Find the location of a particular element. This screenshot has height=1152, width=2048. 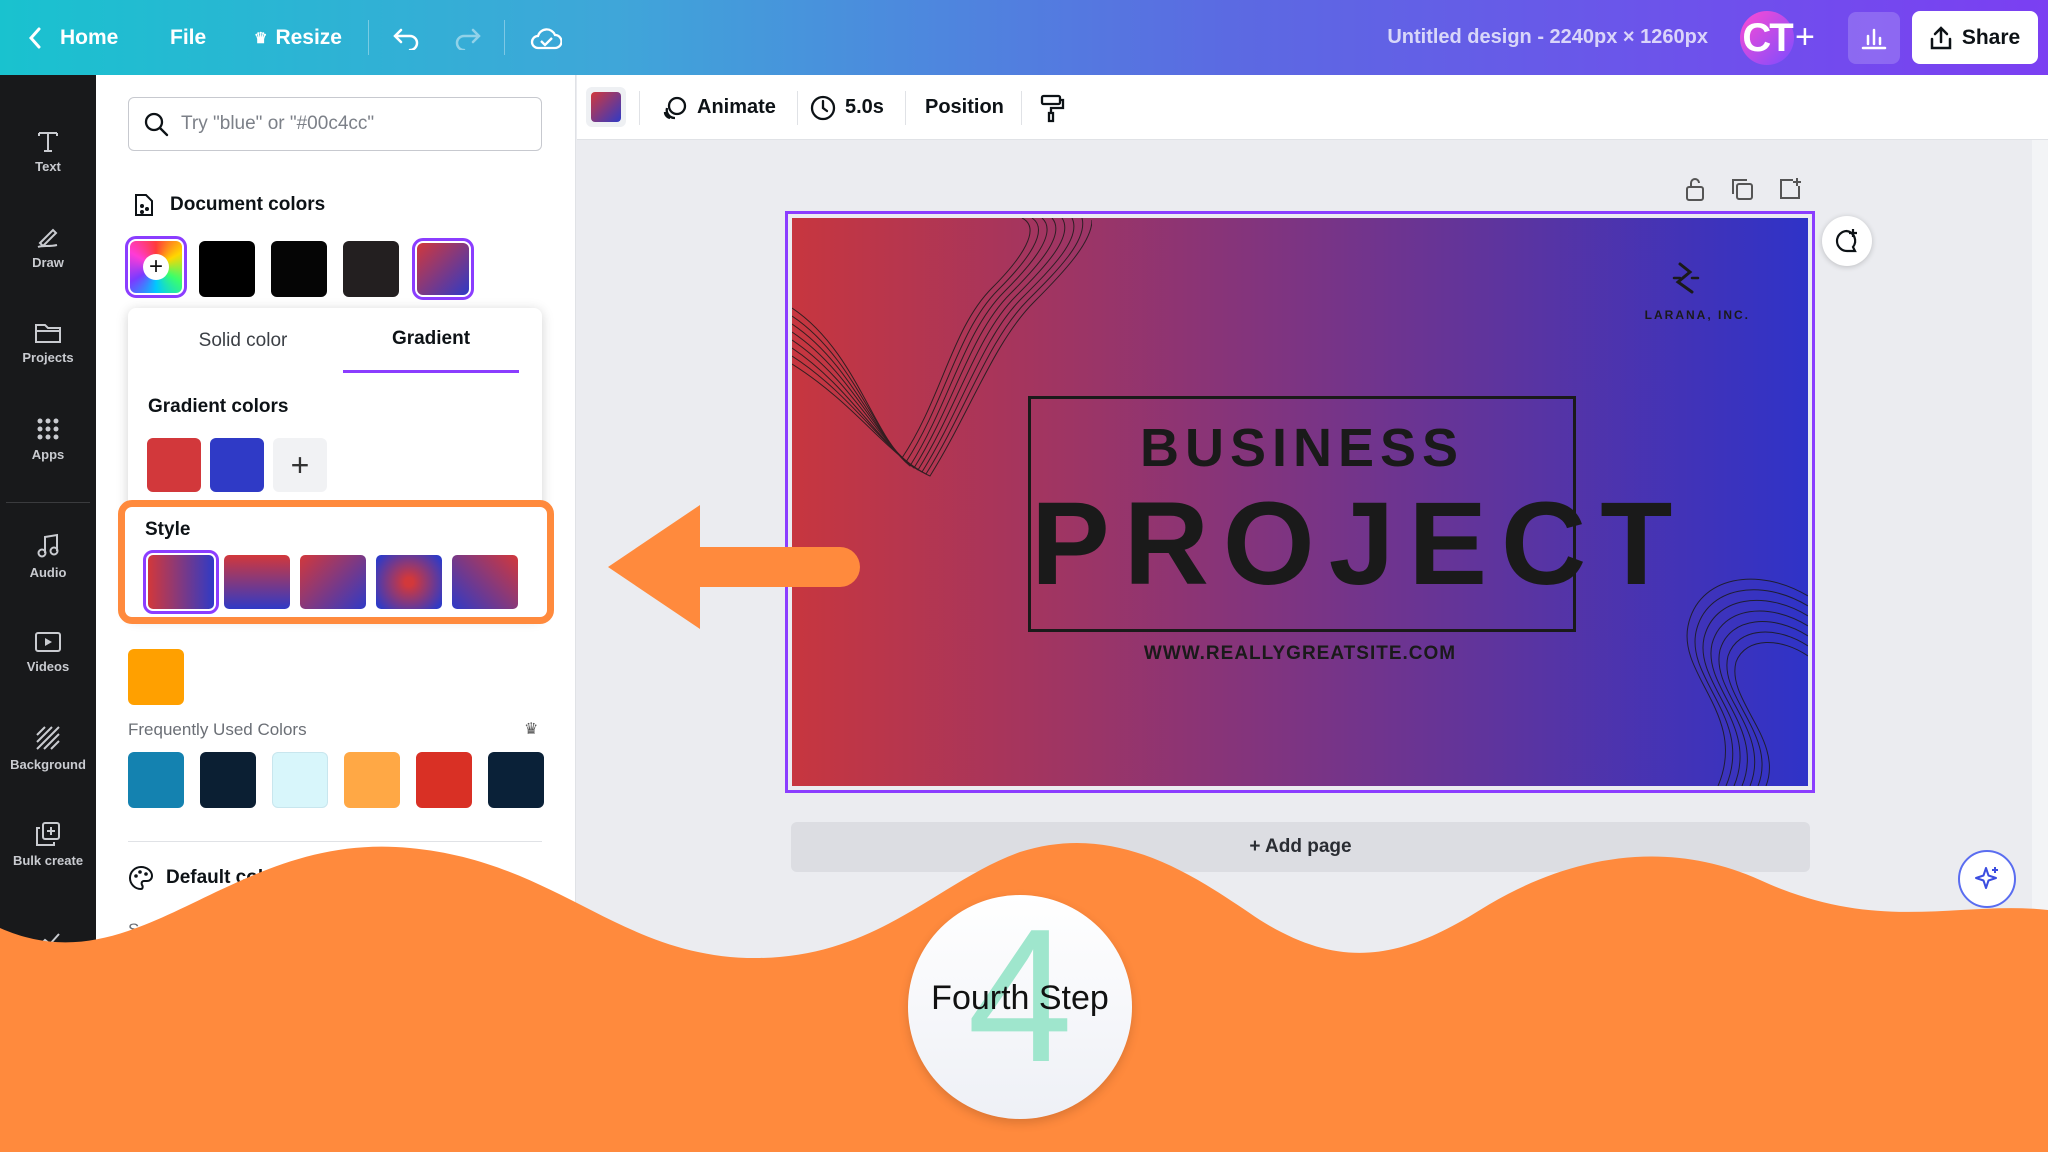

style-linear-reverse-diagonal is located at coordinates (485, 582).